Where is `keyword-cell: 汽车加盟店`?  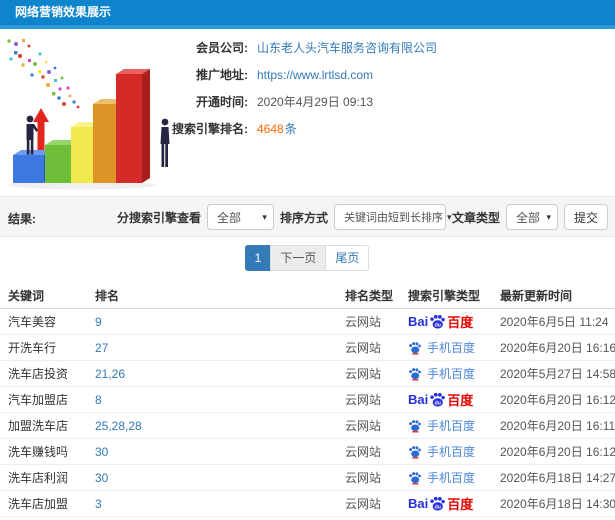
keyword-cell: 汽车加盟店 is located at coordinates (38, 400).